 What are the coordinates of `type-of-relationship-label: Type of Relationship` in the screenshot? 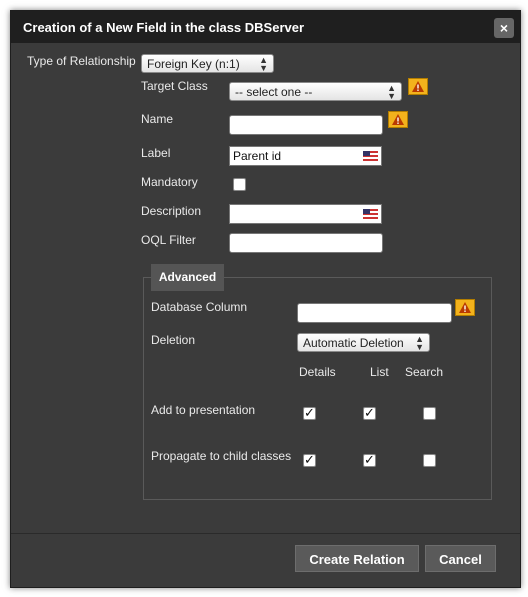 It's located at (81, 61).